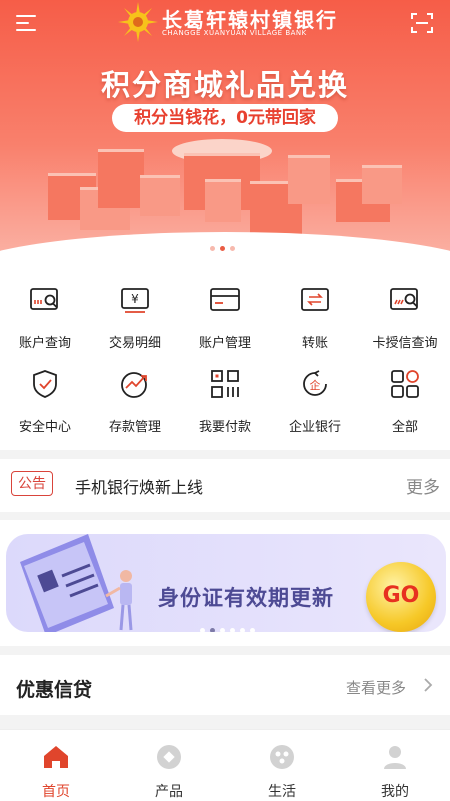 The image size is (450, 801). What do you see at coordinates (228, 23) in the screenshot?
I see `bank-logo: 长葛轩辕村镇银行 CHANGGE XUANYUAN VILLAGE BANK` at bounding box center [228, 23].